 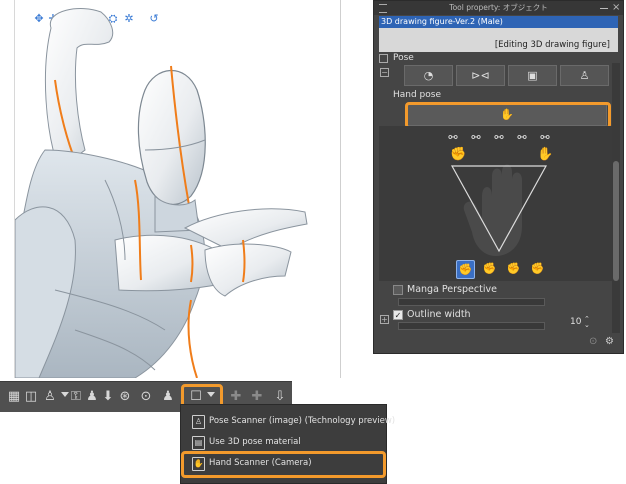 I want to click on expand-icon: +, so click(x=384, y=319).